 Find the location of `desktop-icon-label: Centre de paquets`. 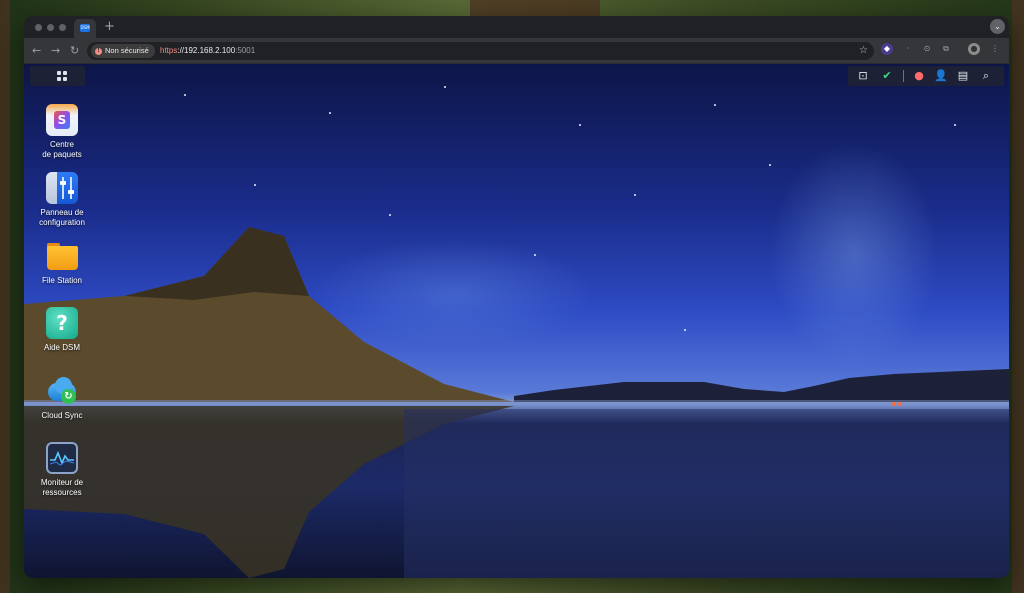

desktop-icon-label: Centre de paquets is located at coordinates (62, 149).